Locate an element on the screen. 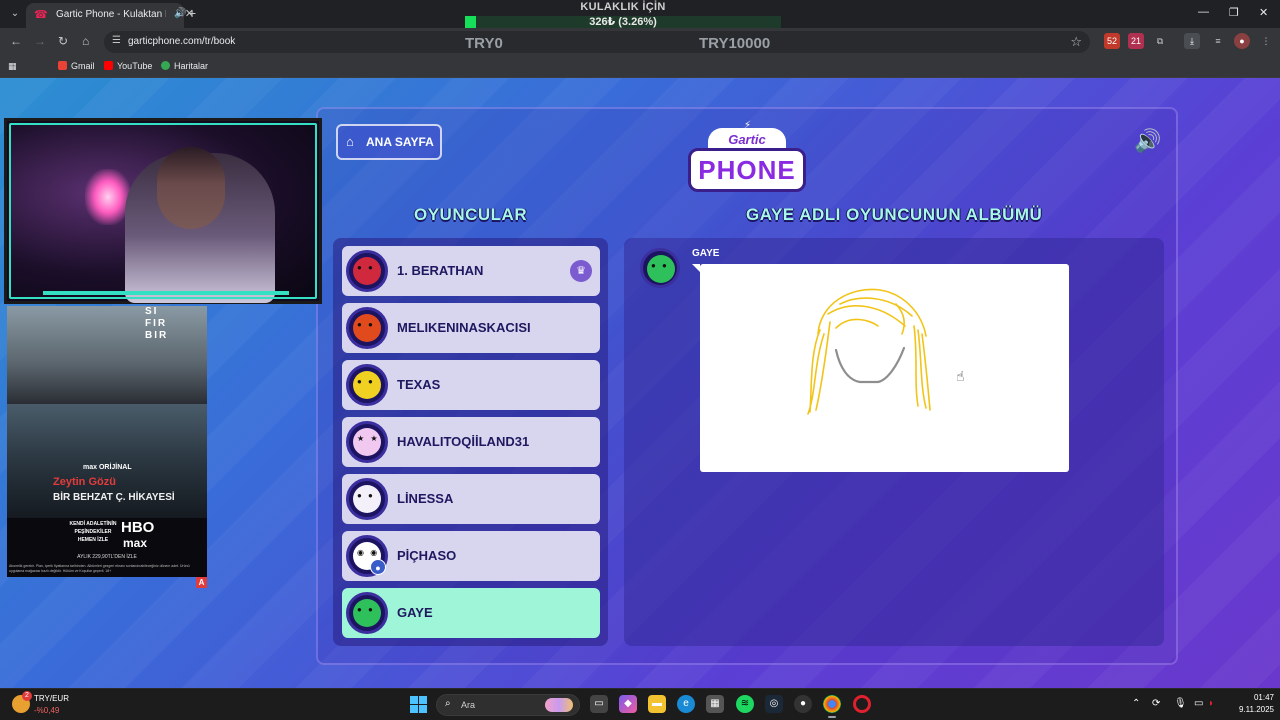 This screenshot has height=720, width=1280. windows-start-icon is located at coordinates (418, 704).